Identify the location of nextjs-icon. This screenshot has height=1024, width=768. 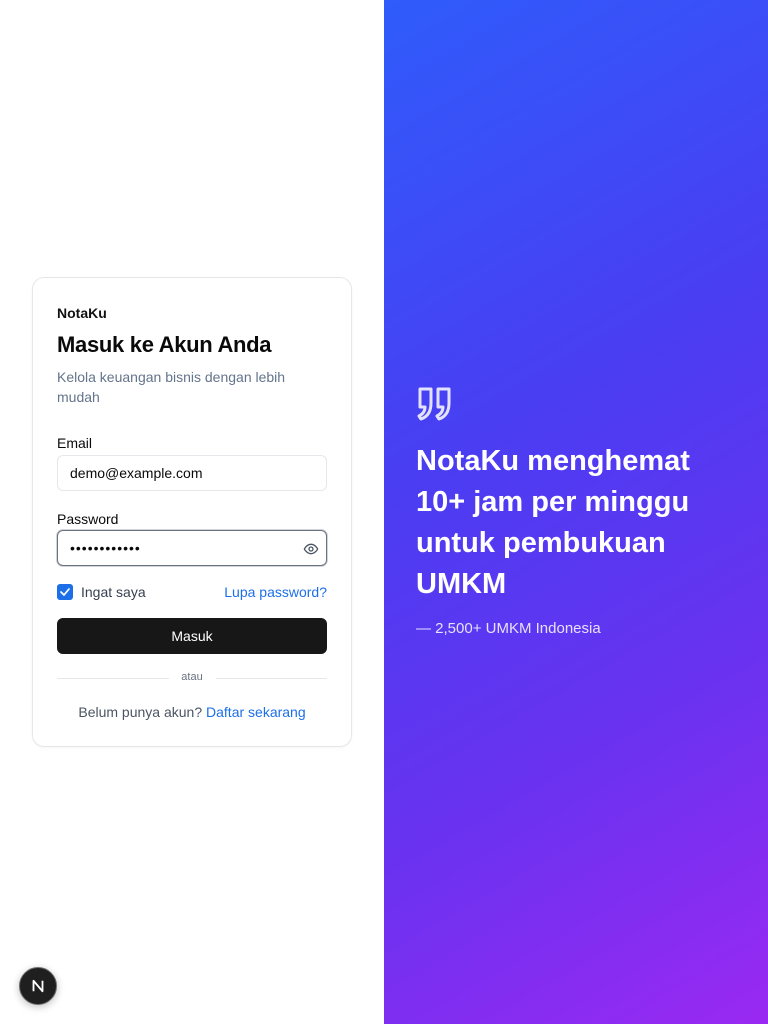
(38, 986).